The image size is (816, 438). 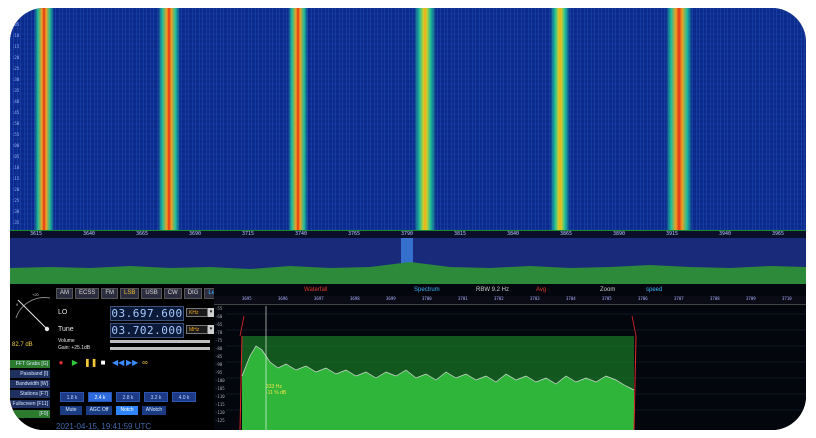 I want to click on freq-tick: 3790, so click(x=407, y=234).